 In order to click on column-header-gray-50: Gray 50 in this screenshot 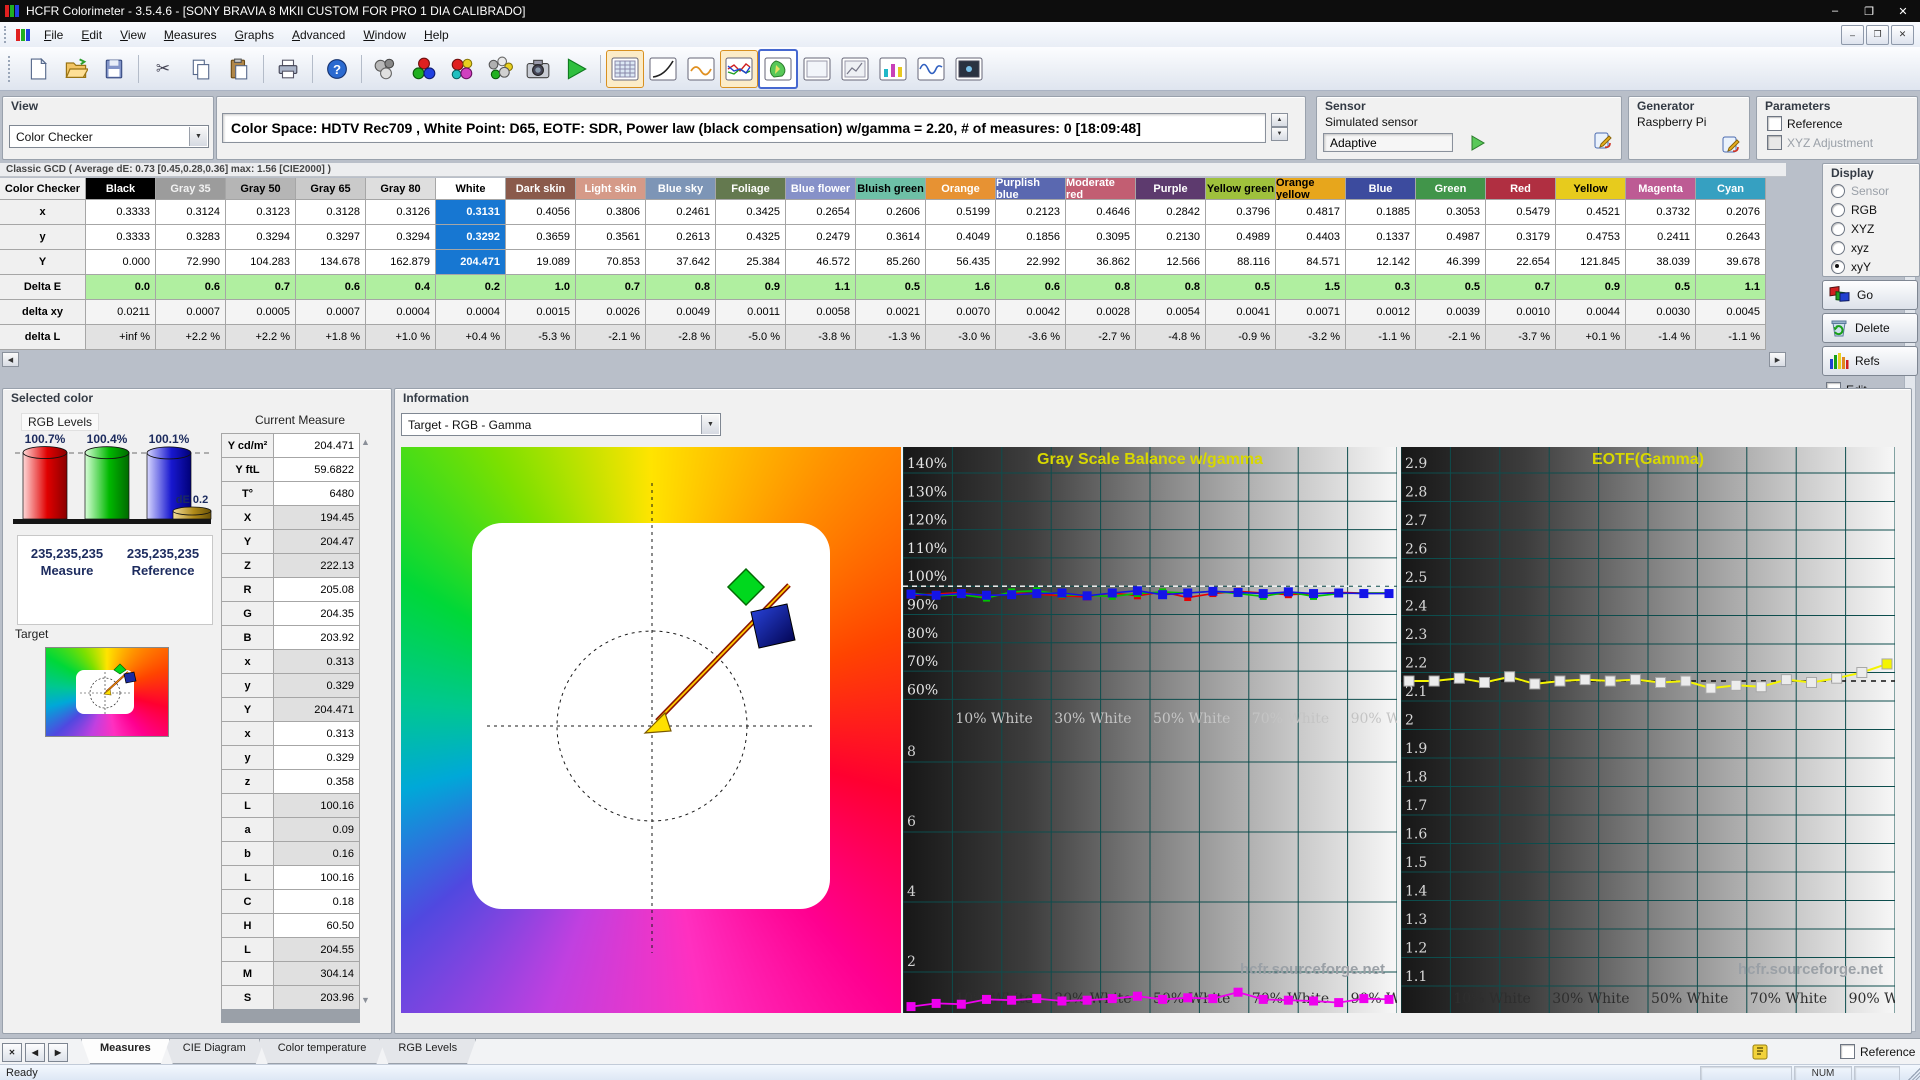, I will do `click(261, 189)`.